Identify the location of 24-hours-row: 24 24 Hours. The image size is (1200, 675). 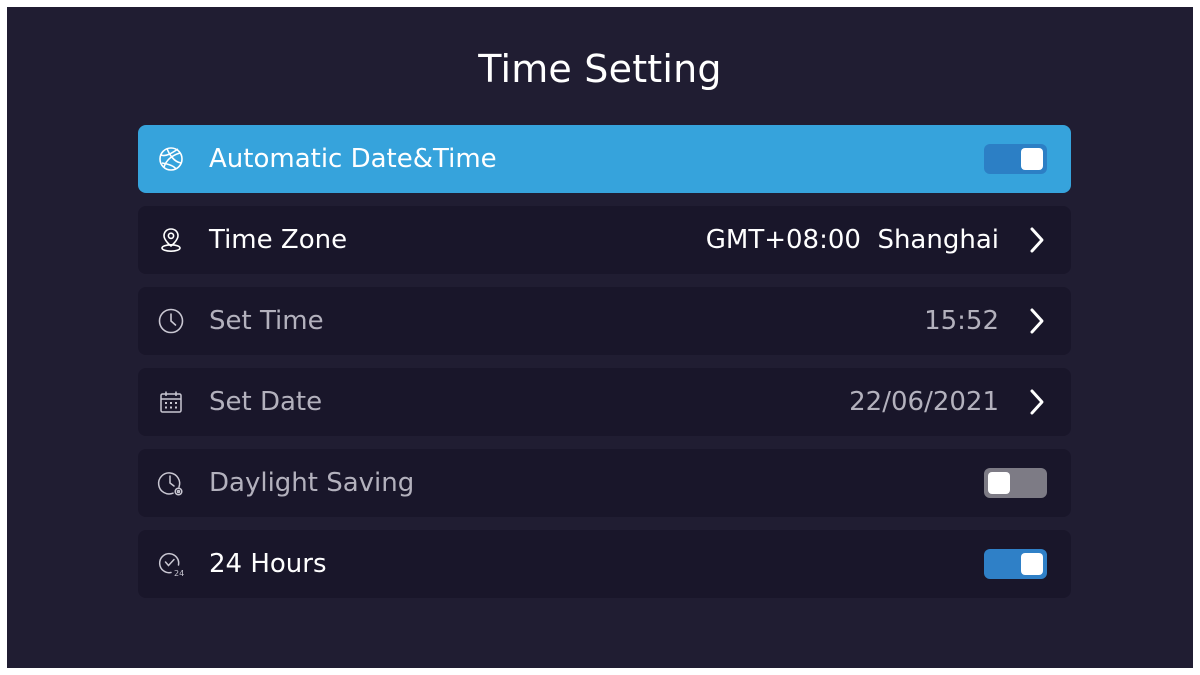
(604, 564).